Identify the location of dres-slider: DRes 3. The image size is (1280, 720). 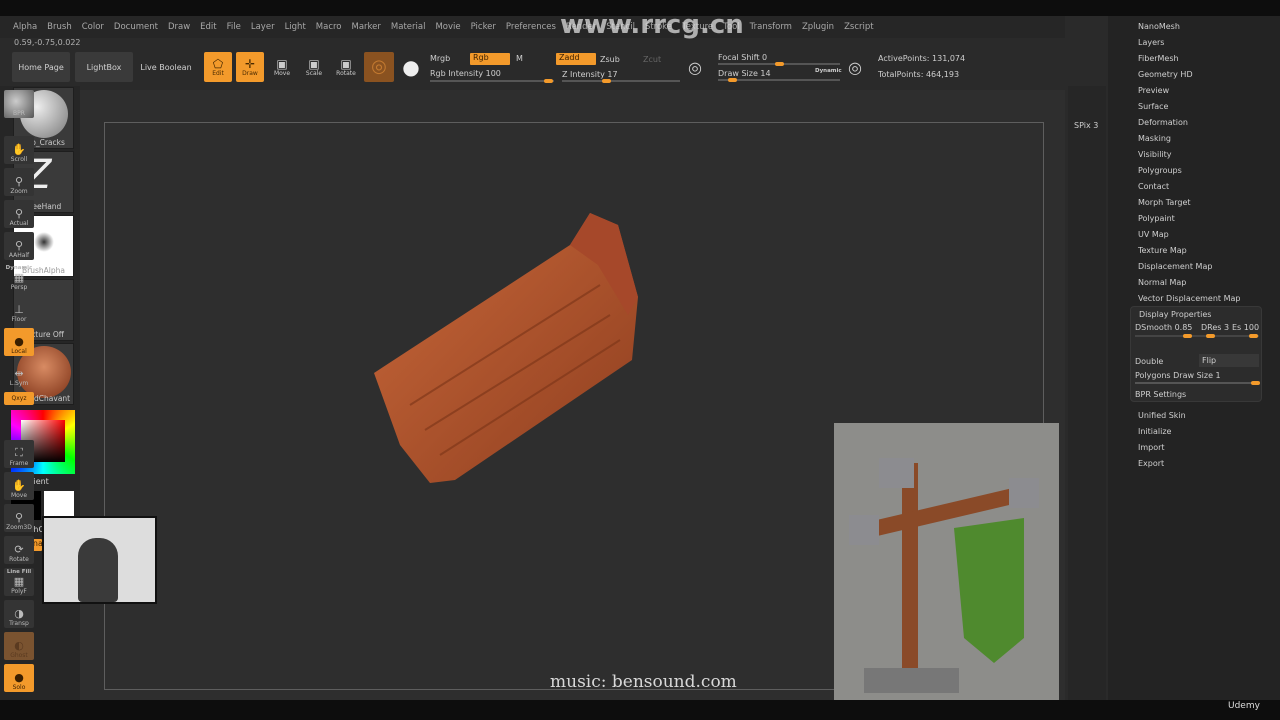
(1215, 327).